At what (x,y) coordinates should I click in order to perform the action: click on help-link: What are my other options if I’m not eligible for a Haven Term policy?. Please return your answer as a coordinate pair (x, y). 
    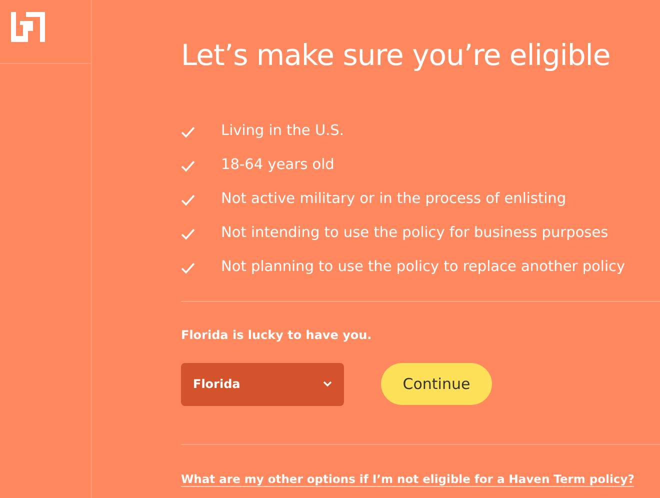
    Looking at the image, I should click on (407, 479).